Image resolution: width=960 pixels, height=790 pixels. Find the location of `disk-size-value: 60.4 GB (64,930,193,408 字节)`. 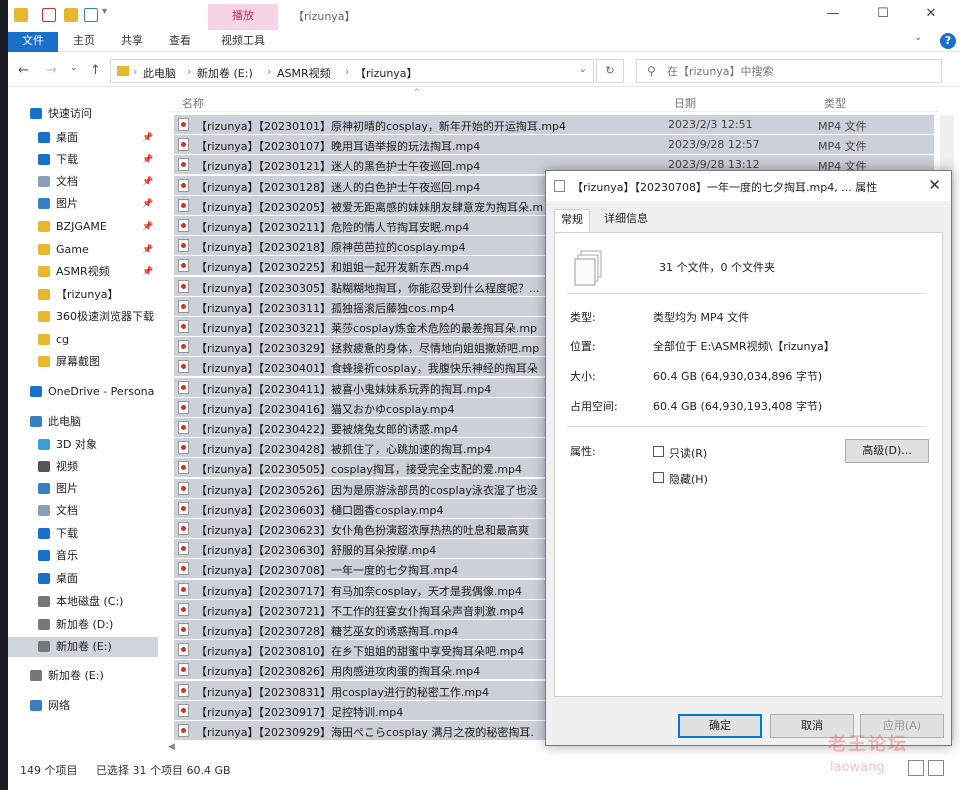

disk-size-value: 60.4 GB (64,930,193,408 字节) is located at coordinates (738, 406).